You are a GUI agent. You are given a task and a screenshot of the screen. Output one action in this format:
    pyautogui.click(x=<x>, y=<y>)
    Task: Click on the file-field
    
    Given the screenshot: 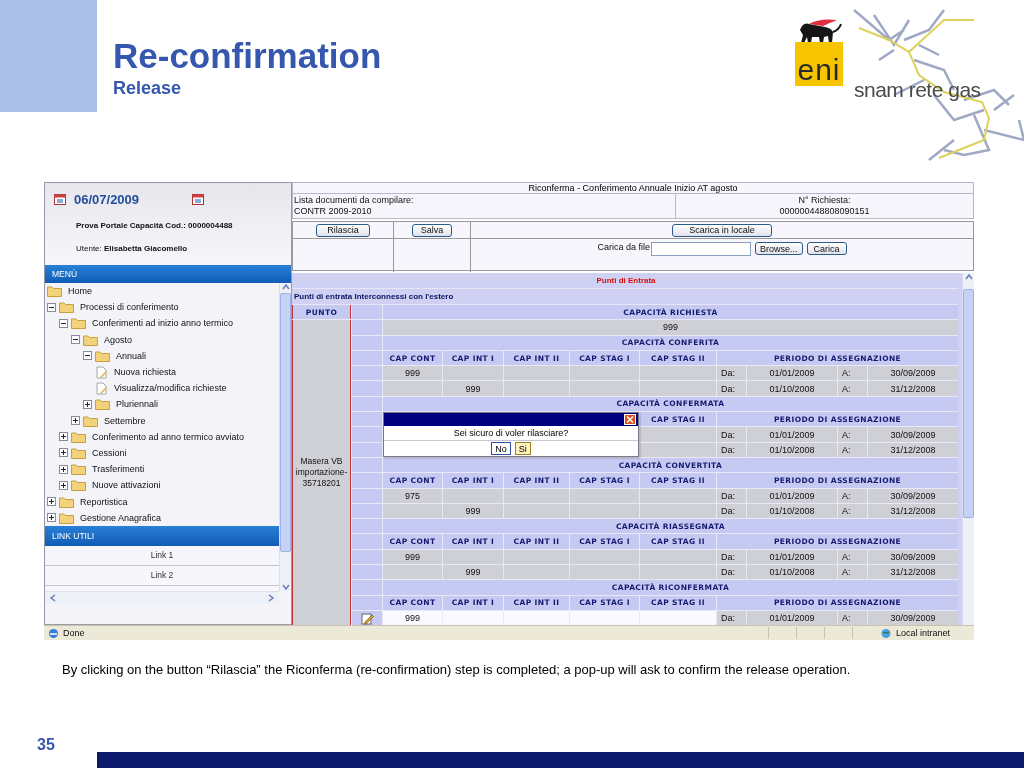 What is the action you would take?
    pyautogui.click(x=701, y=249)
    